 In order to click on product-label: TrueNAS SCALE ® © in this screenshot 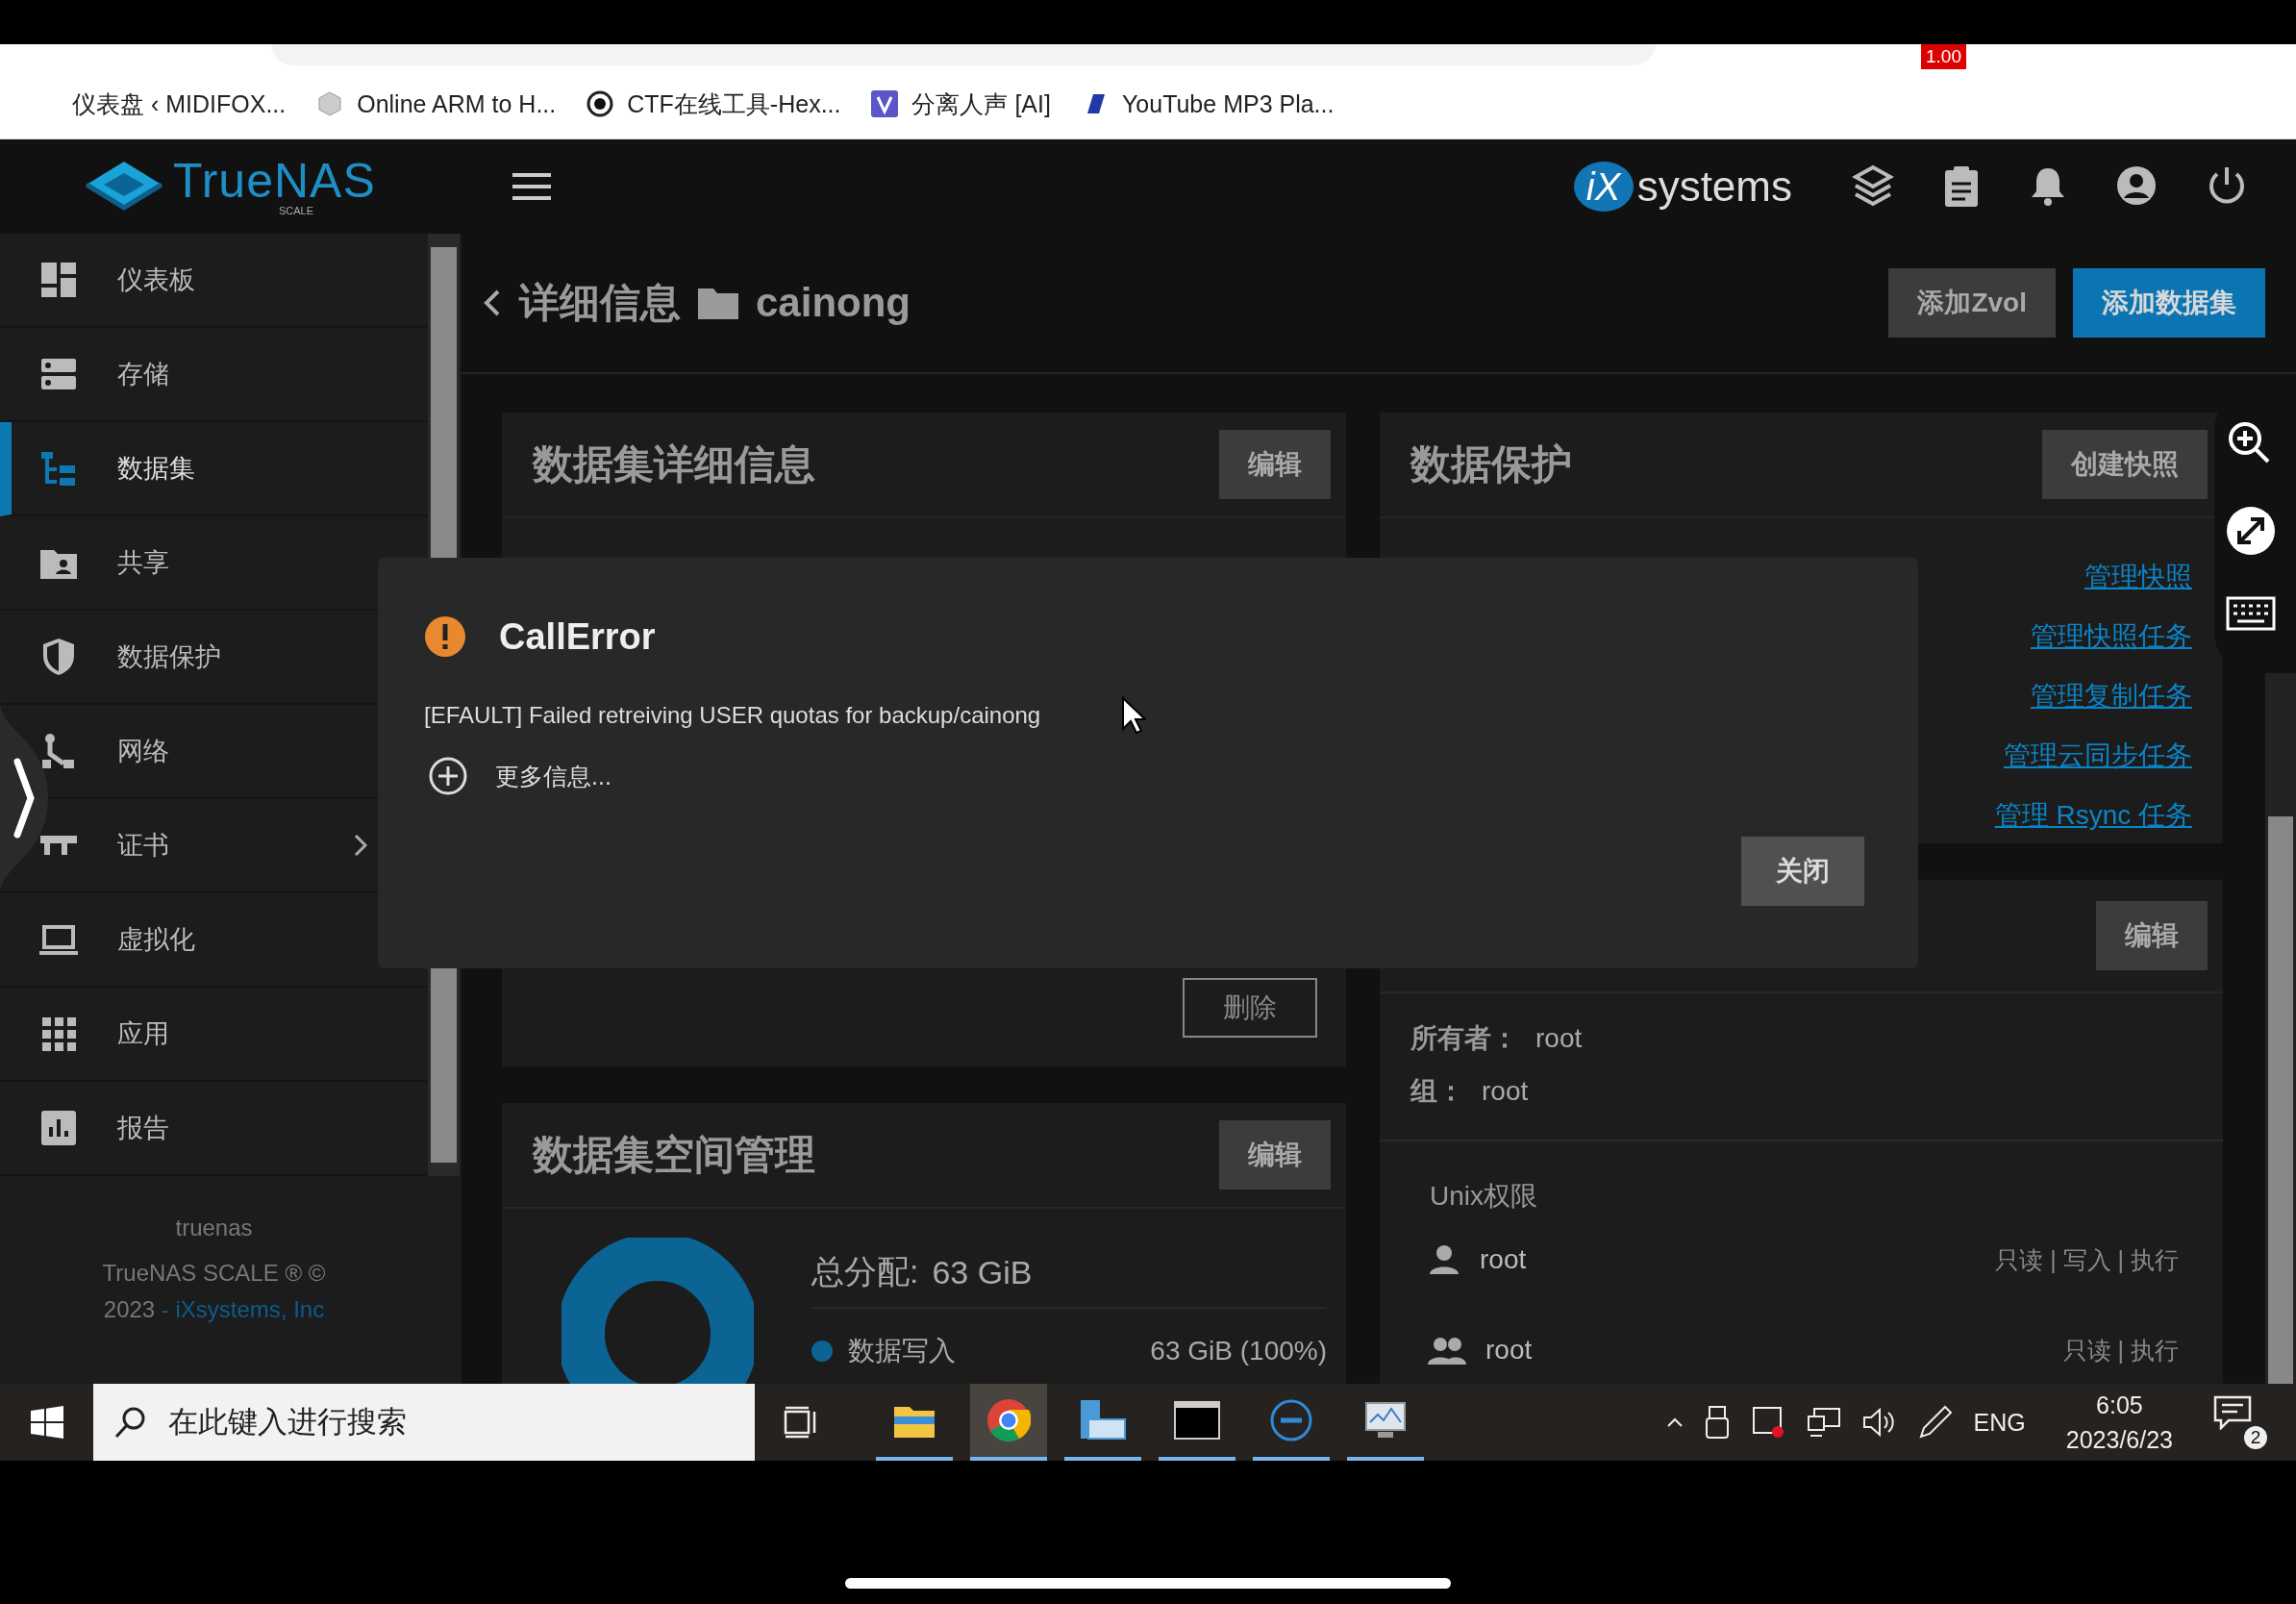, I will do `click(214, 1273)`.